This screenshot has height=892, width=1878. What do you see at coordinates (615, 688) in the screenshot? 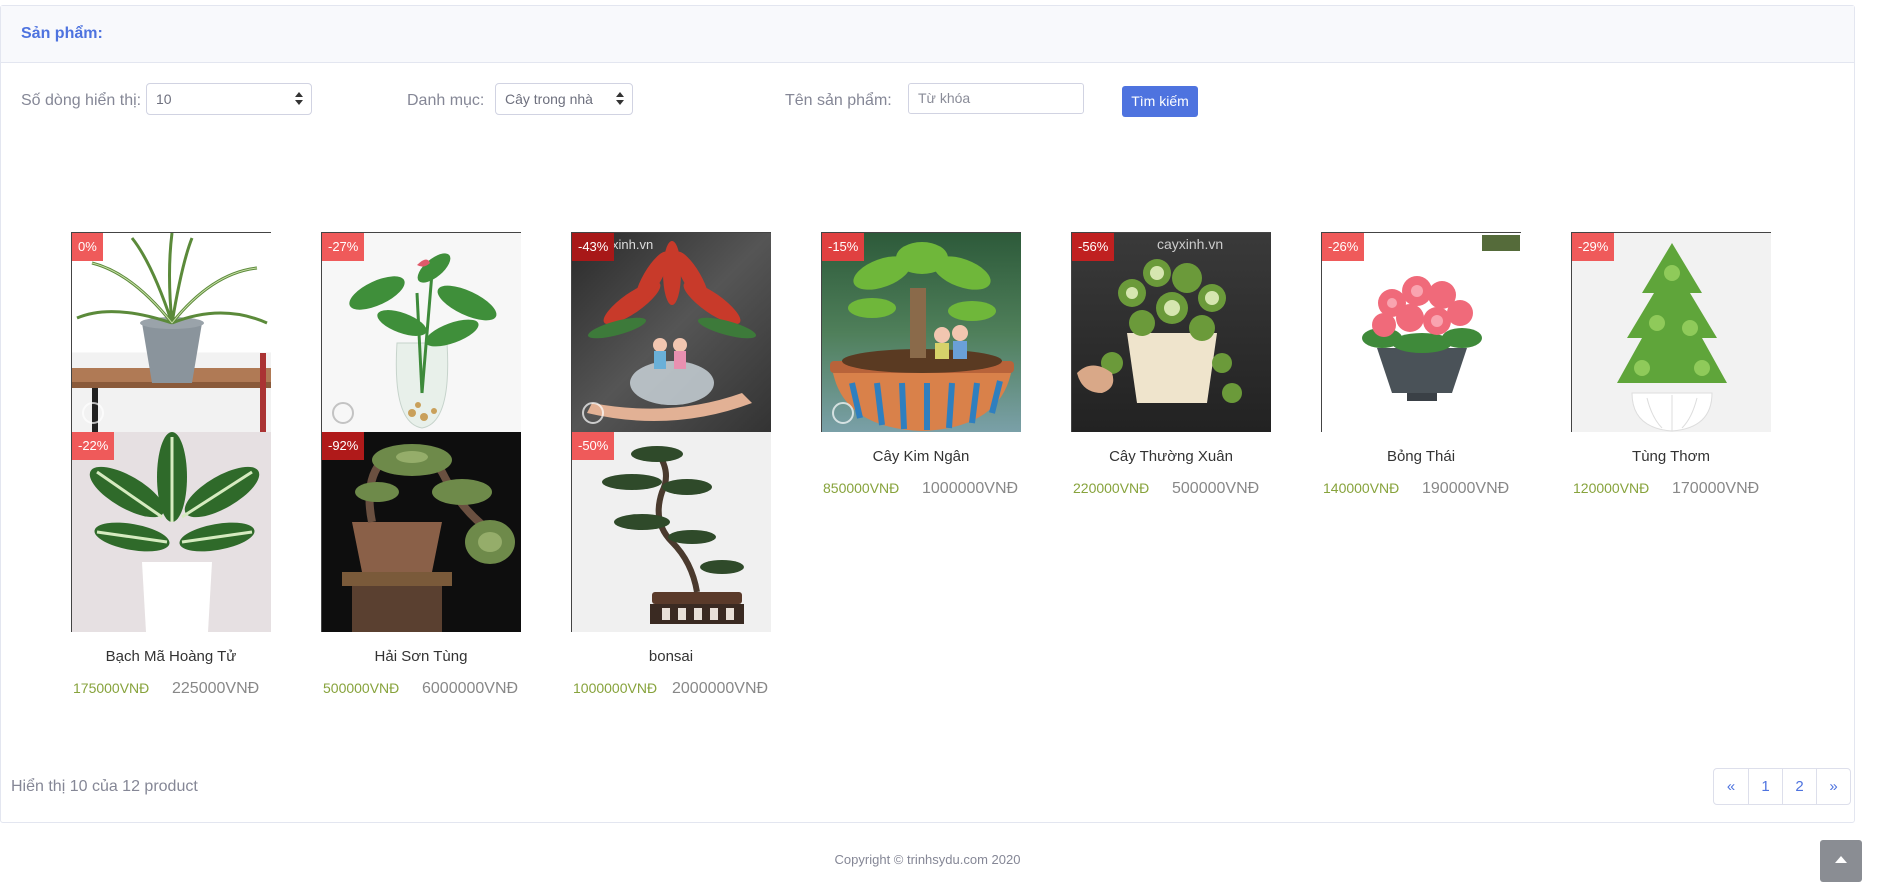
I see `product-price: 1000000VNĐ` at bounding box center [615, 688].